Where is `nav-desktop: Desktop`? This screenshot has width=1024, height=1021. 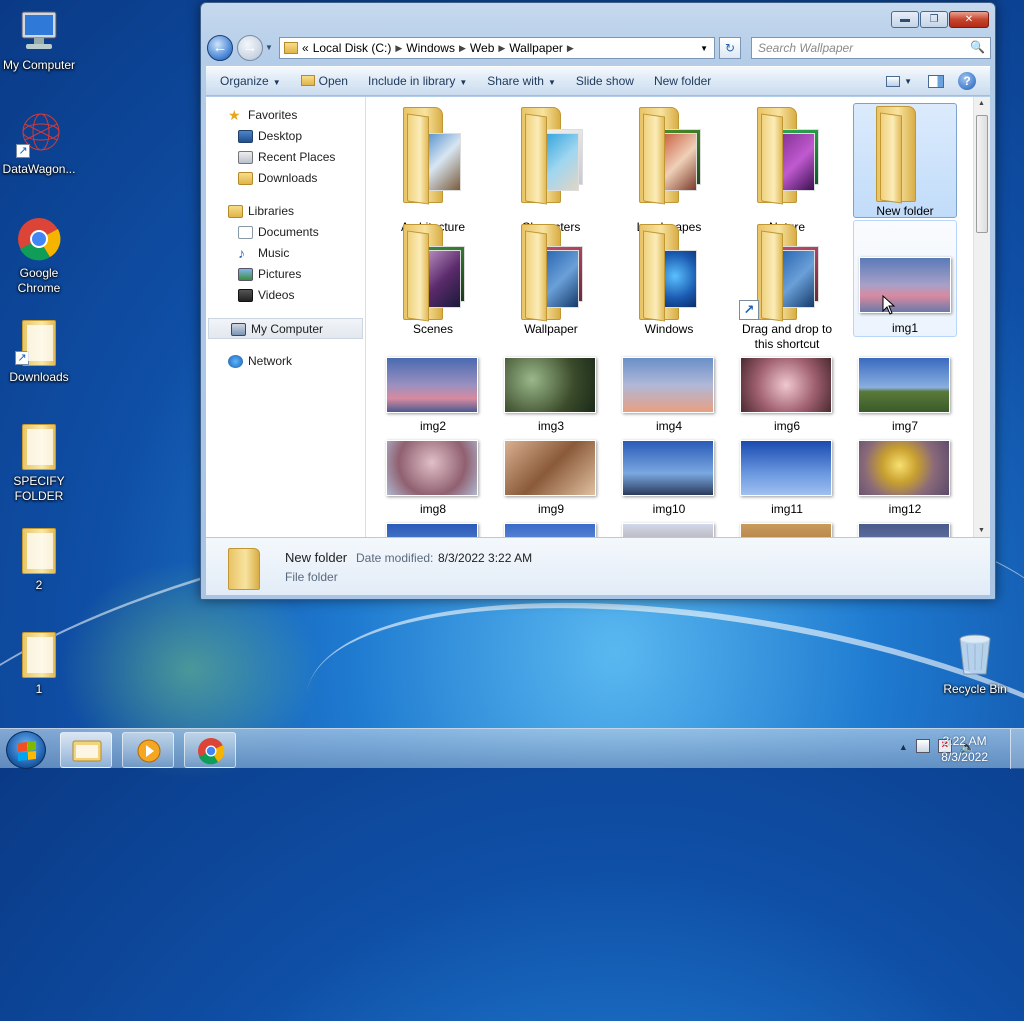
nav-desktop: Desktop is located at coordinates (285, 136).